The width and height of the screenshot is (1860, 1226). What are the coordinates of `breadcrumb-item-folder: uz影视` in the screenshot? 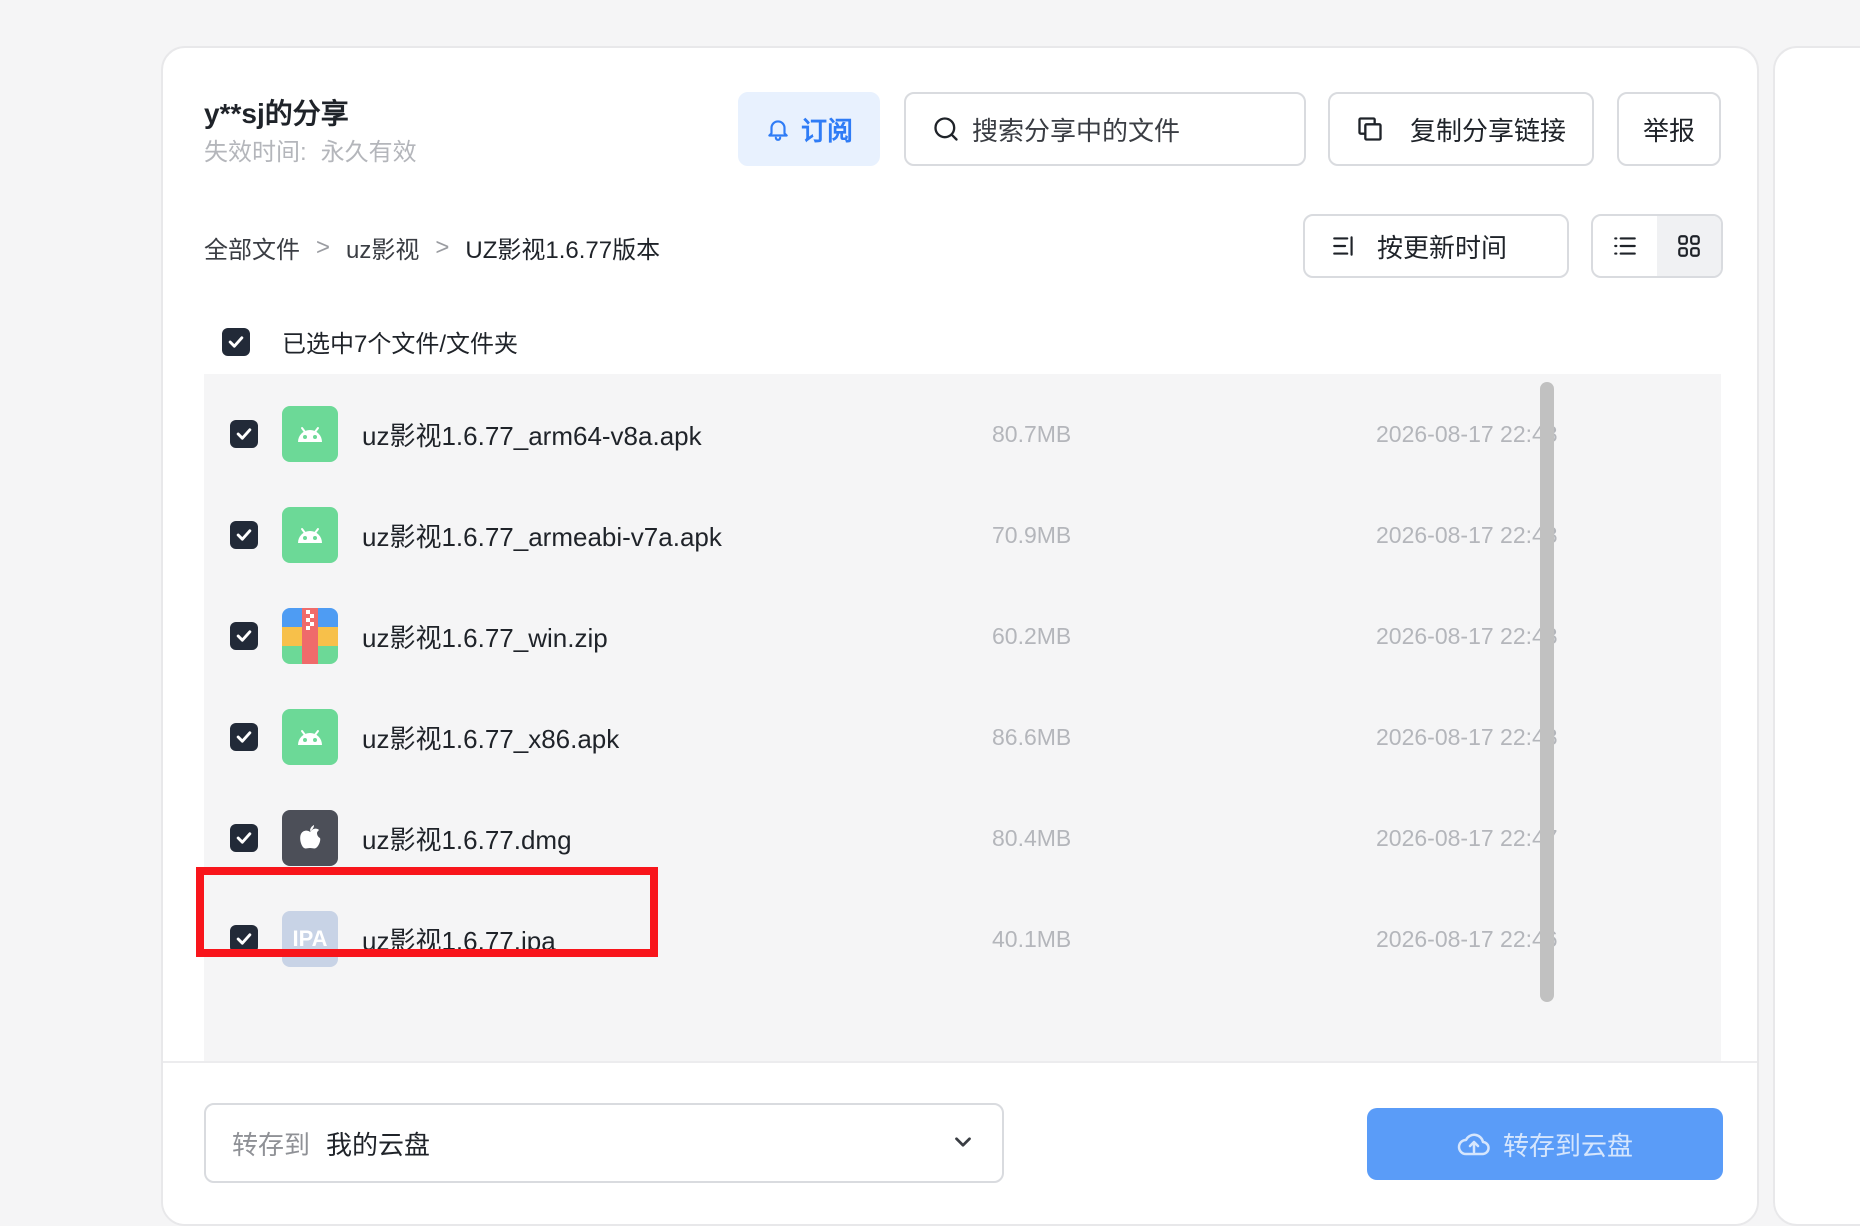 It's located at (382, 247).